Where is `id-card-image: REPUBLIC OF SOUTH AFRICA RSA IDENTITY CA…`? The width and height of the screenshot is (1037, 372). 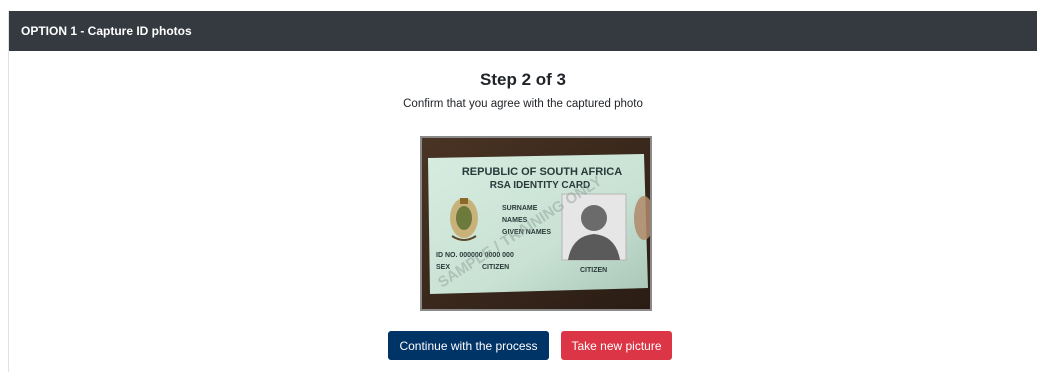
id-card-image: REPUBLIC OF SOUTH AFRICA RSA IDENTITY CA… is located at coordinates (536, 223).